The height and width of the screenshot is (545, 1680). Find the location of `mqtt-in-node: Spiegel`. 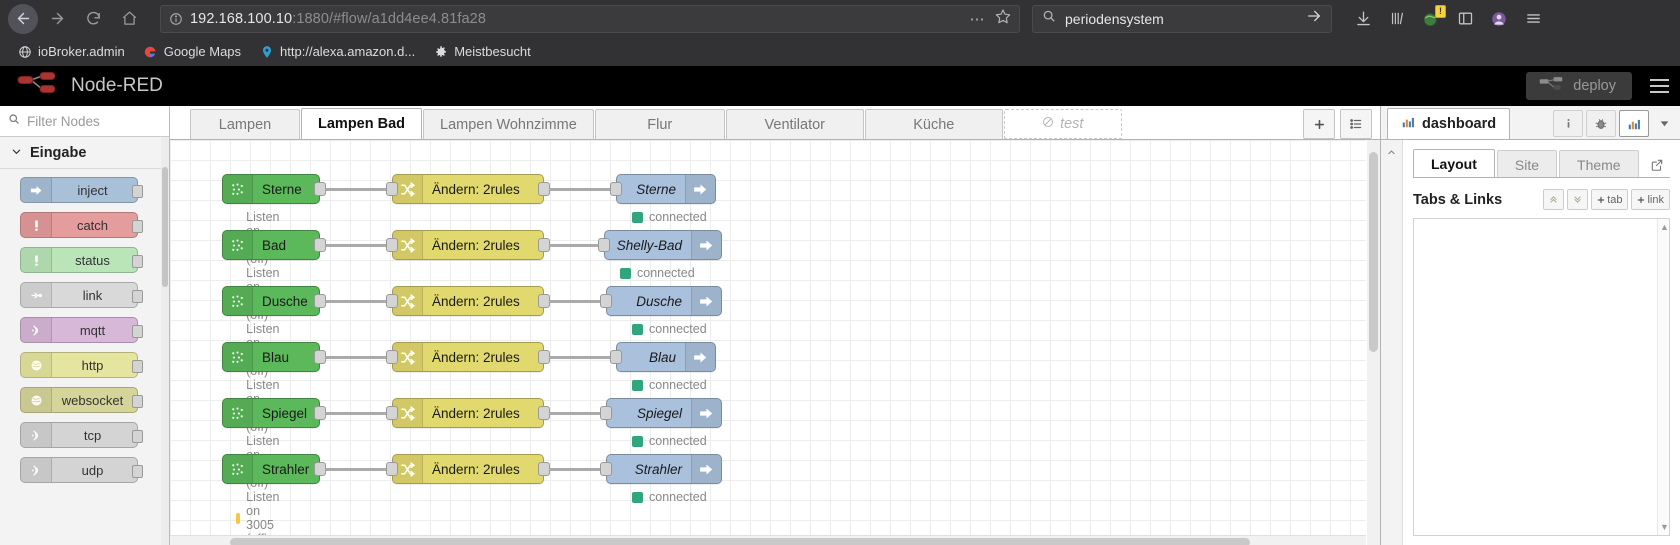

mqtt-in-node: Spiegel is located at coordinates (274, 413).